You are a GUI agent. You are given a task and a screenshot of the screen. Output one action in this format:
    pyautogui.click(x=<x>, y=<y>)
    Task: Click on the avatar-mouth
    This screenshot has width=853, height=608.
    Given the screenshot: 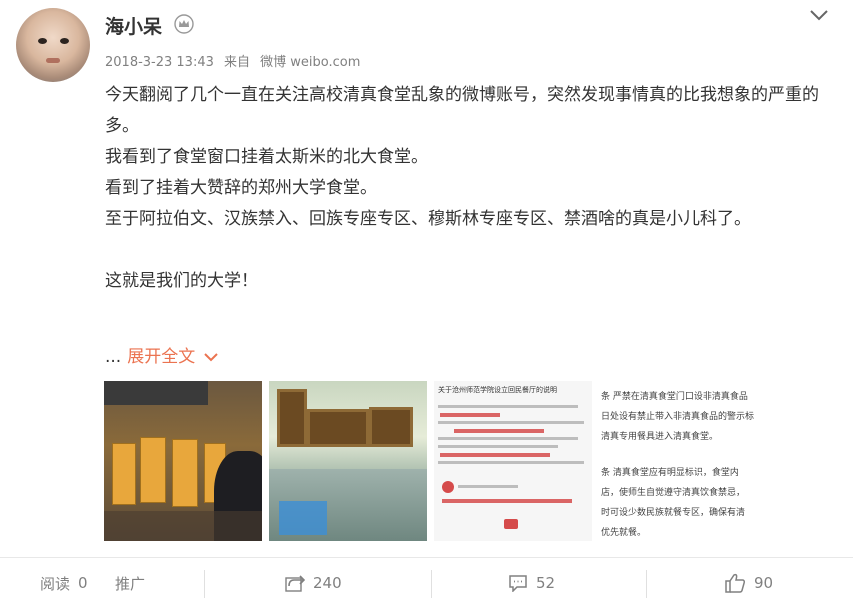 What is the action you would take?
    pyautogui.click(x=53, y=60)
    